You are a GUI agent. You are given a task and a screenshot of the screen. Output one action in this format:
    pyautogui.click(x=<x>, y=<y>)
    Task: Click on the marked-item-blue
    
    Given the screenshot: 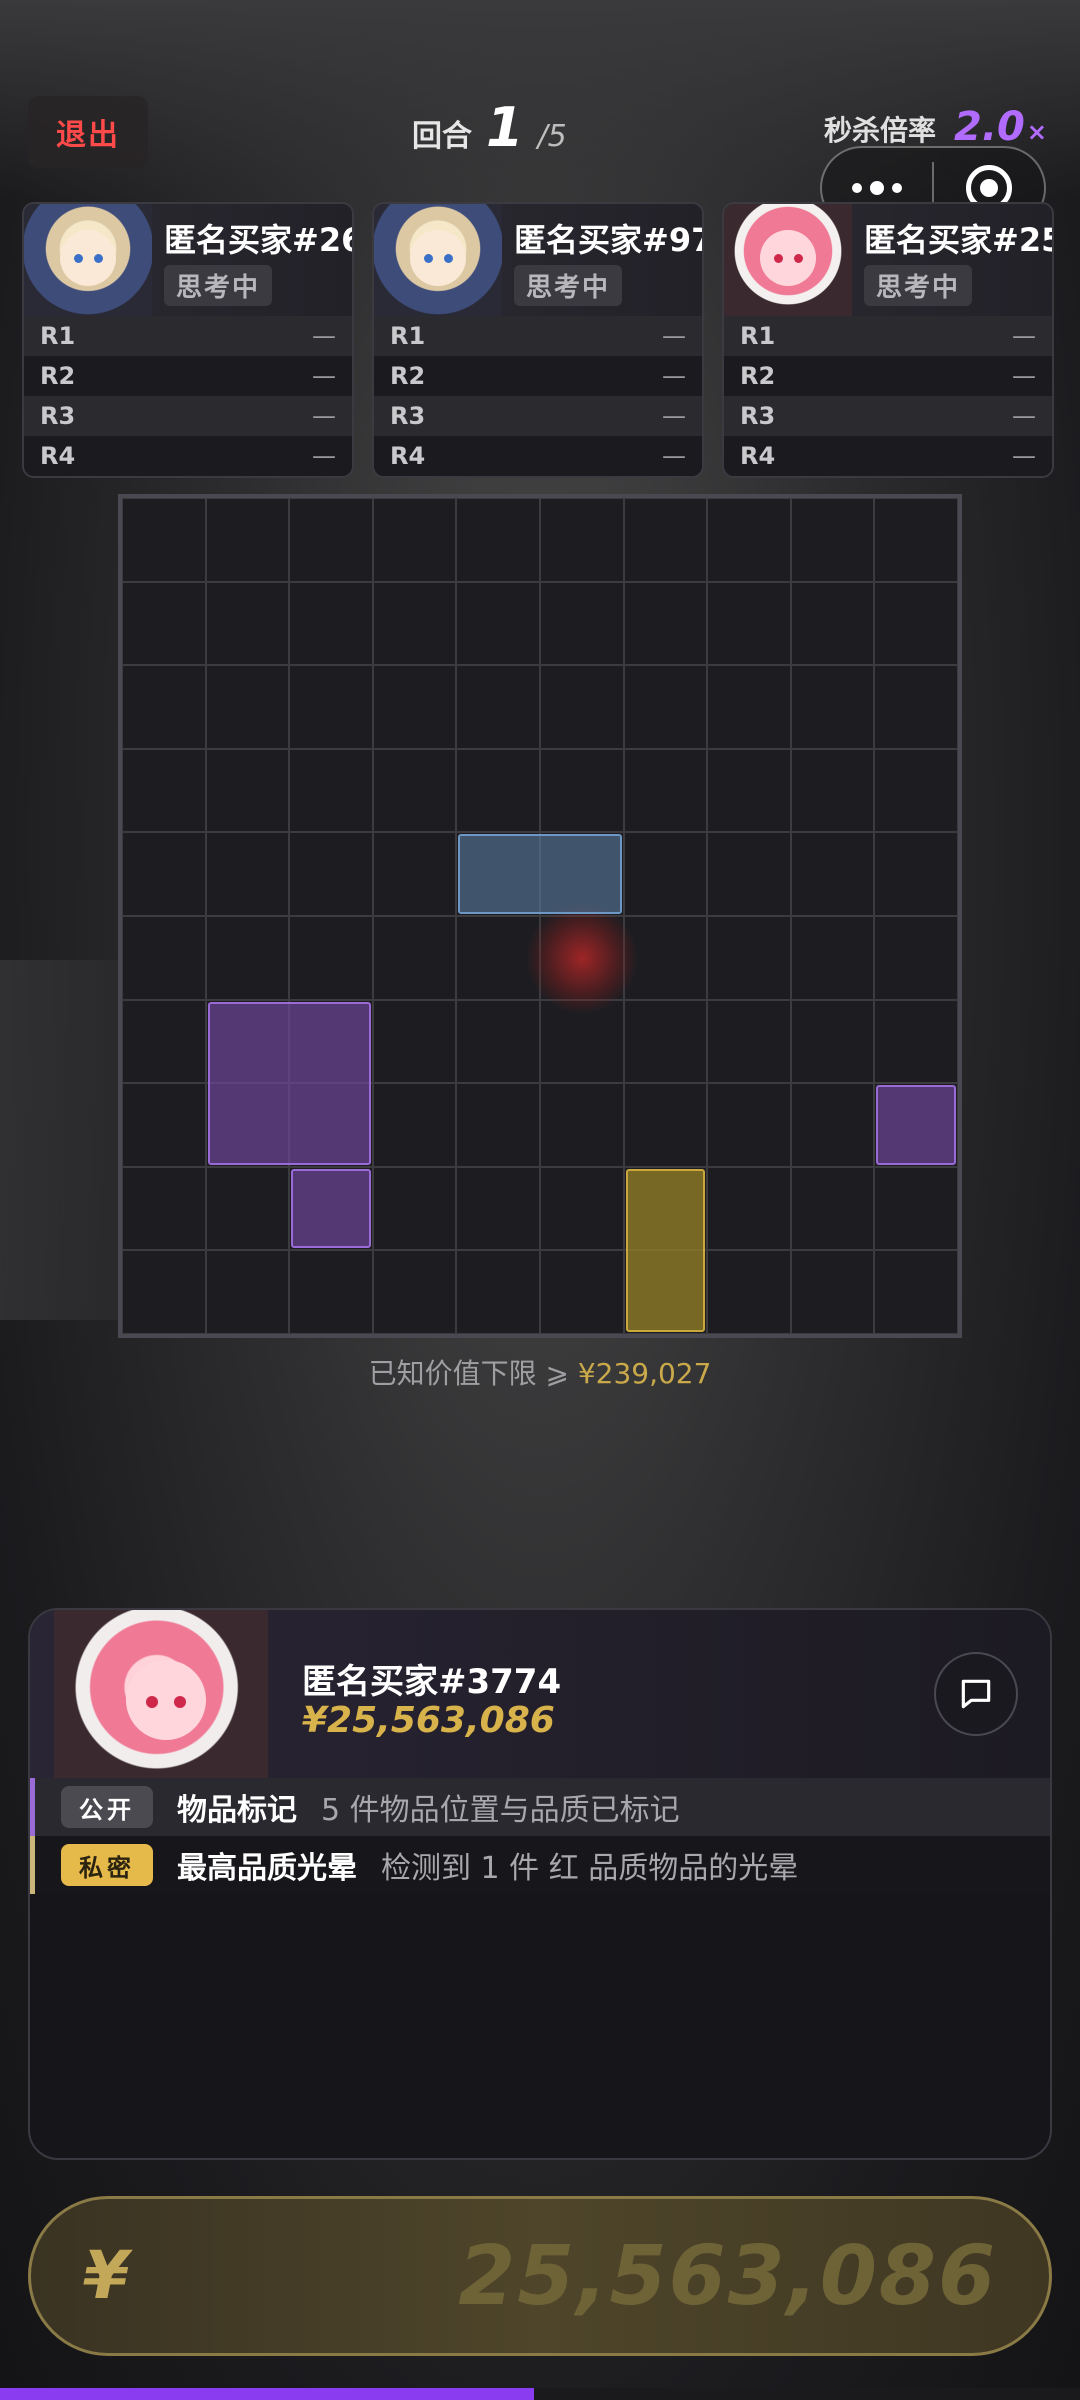 What is the action you would take?
    pyautogui.click(x=540, y=874)
    